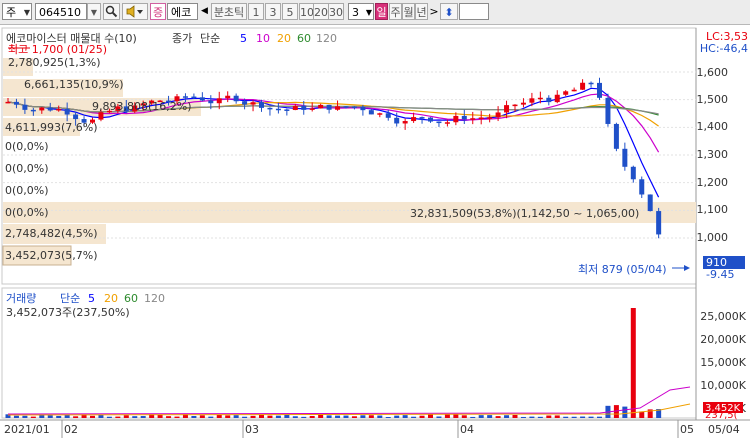  What do you see at coordinates (321, 11) in the screenshot?
I see `interval-20-button: 20` at bounding box center [321, 11].